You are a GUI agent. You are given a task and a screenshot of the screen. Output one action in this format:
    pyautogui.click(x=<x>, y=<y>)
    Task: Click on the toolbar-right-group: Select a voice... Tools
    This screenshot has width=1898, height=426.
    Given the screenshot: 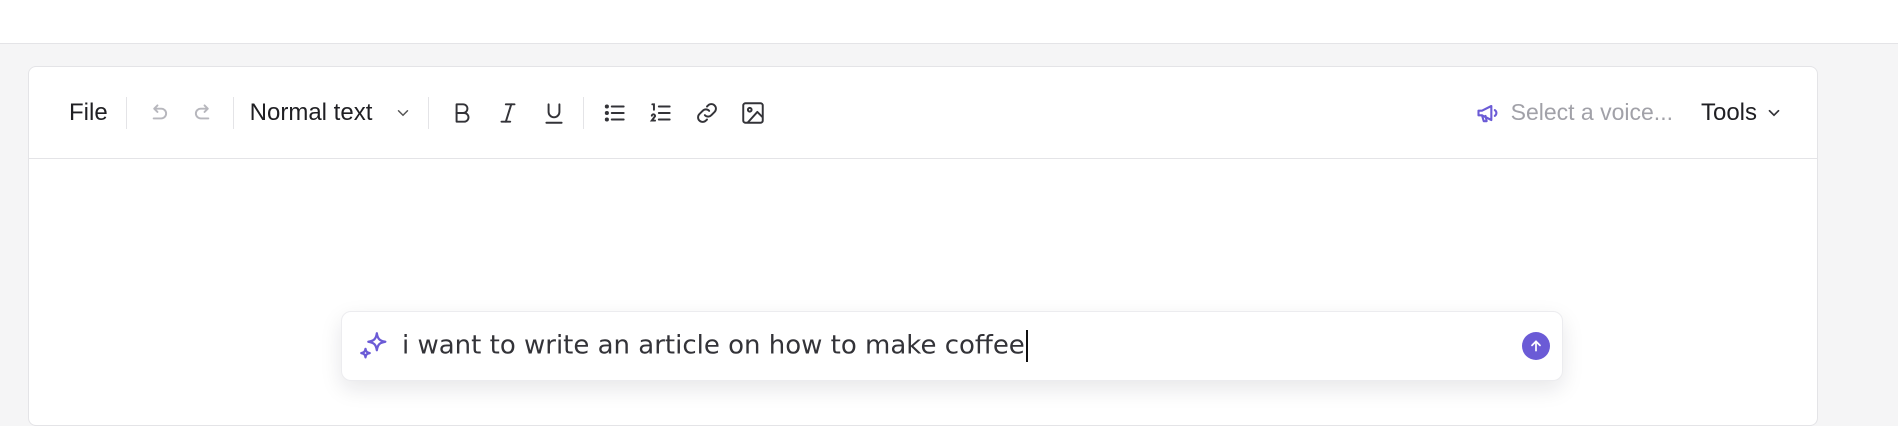 What is the action you would take?
    pyautogui.click(x=1646, y=113)
    